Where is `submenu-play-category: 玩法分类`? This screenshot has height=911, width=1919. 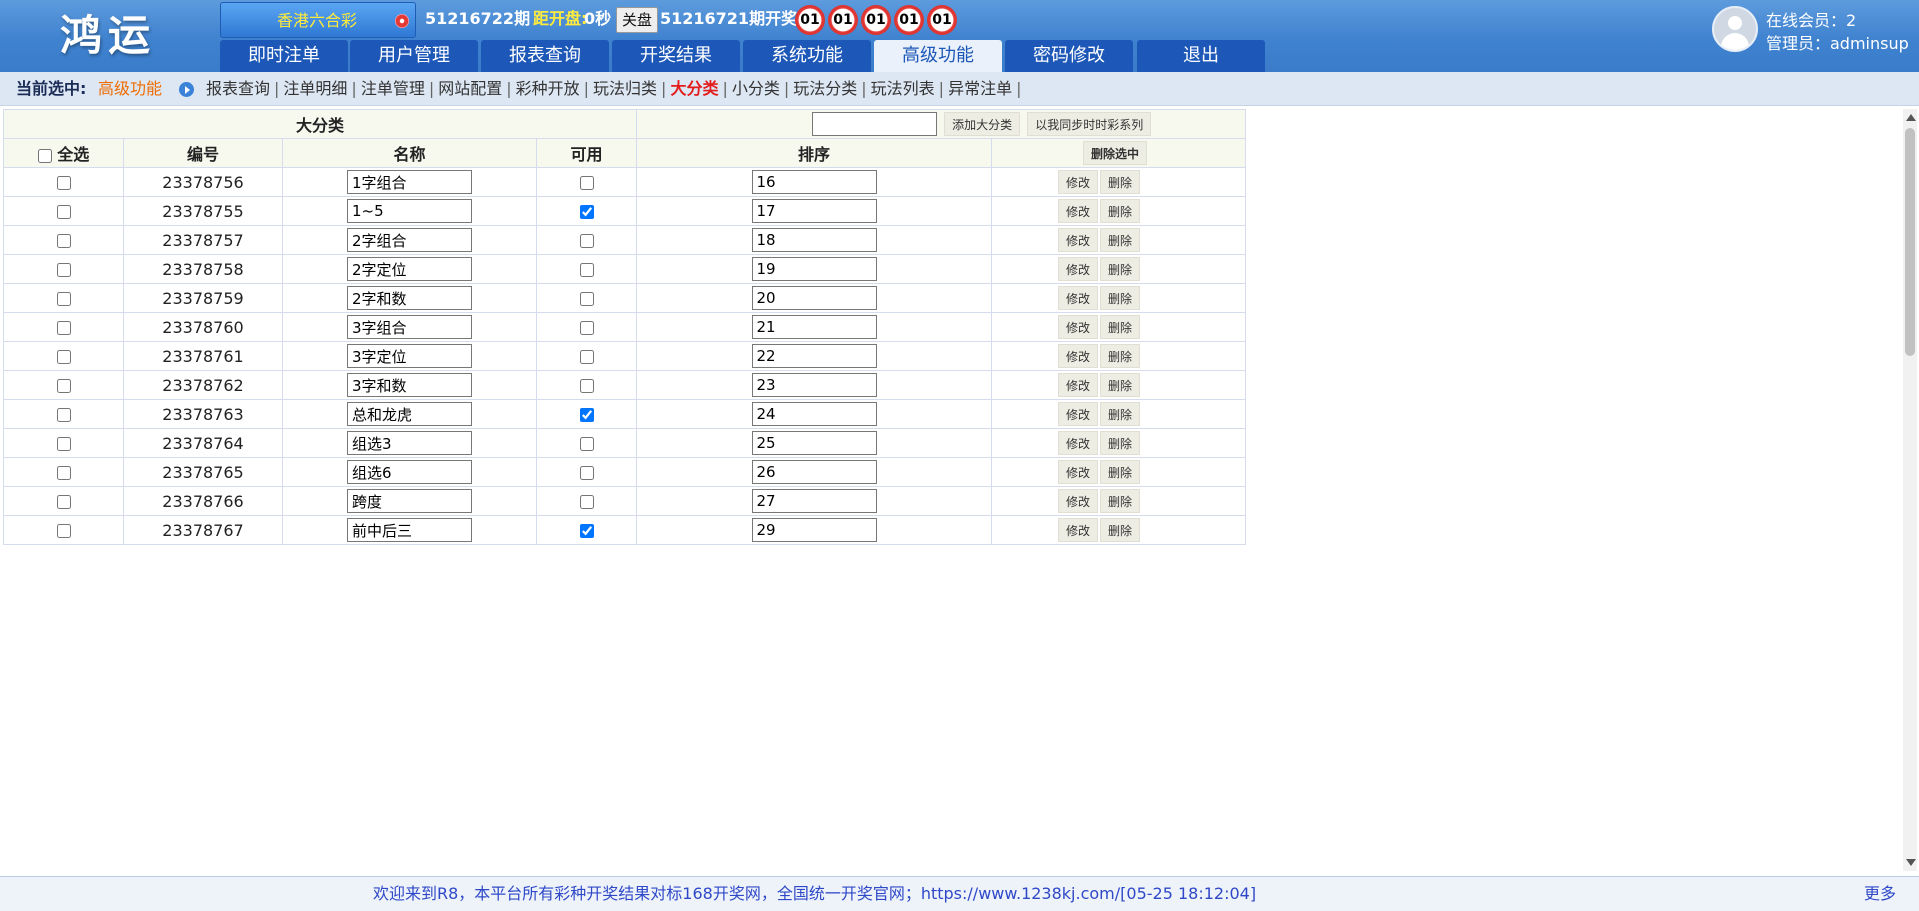
submenu-play-category: 玩法分类 is located at coordinates (825, 88).